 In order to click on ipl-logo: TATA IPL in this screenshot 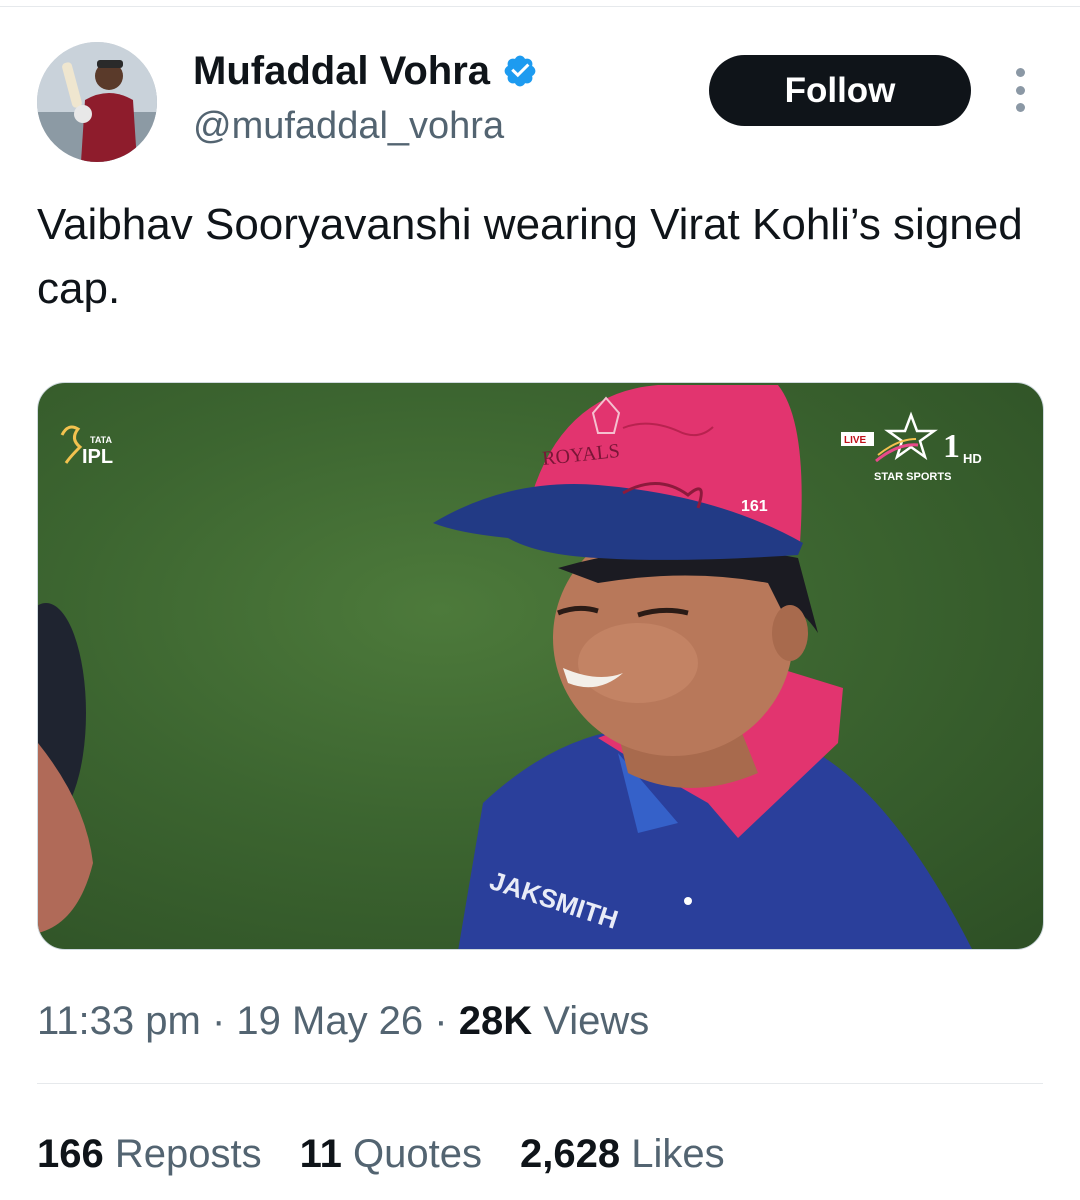, I will do `click(86, 446)`.